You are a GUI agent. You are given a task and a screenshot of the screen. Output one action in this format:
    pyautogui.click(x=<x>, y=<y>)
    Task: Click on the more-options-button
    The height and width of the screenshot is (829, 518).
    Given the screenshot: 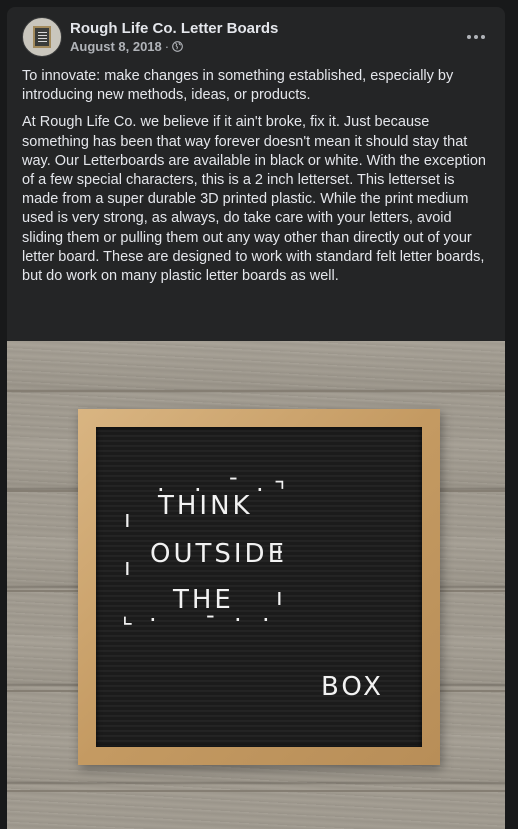 What is the action you would take?
    pyautogui.click(x=476, y=37)
    